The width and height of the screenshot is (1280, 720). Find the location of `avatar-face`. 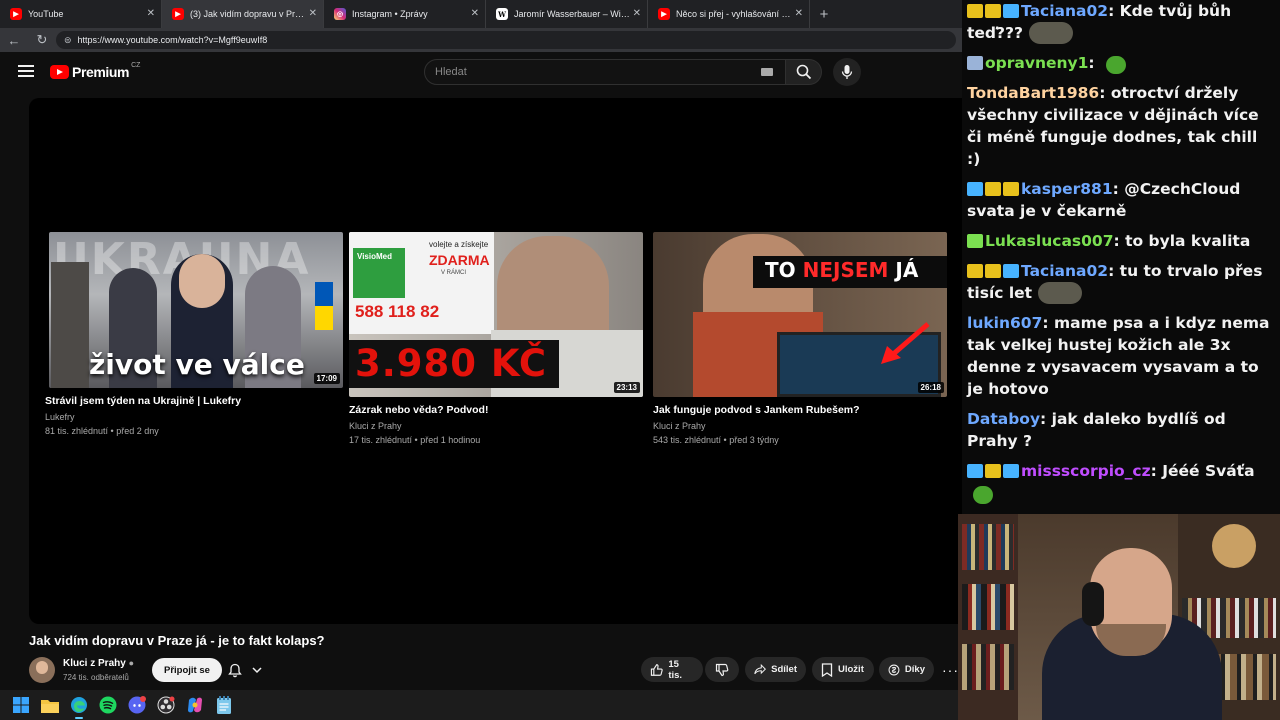

avatar-face is located at coordinates (42, 667).